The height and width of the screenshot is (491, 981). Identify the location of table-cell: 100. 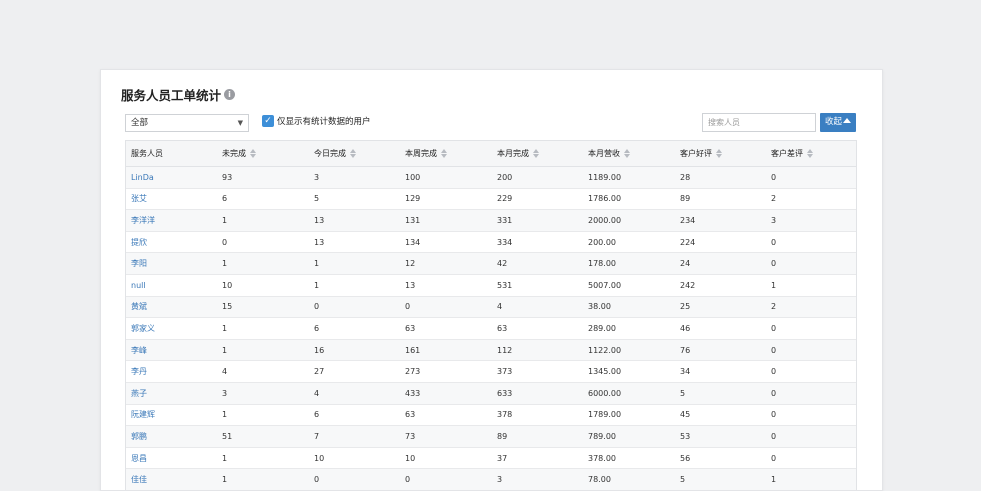
(446, 177).